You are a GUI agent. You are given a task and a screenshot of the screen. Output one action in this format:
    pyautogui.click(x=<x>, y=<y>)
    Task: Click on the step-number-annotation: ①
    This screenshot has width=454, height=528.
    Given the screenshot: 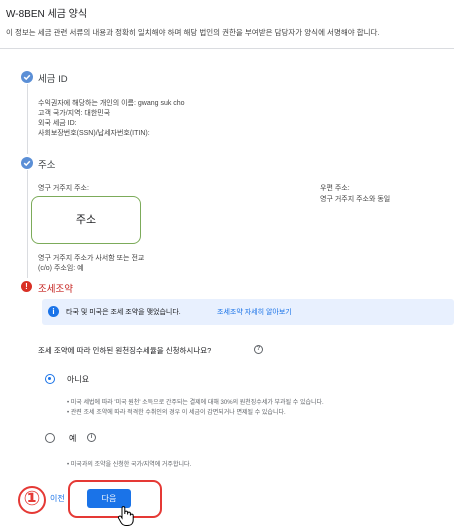 What is the action you would take?
    pyautogui.click(x=32, y=500)
    